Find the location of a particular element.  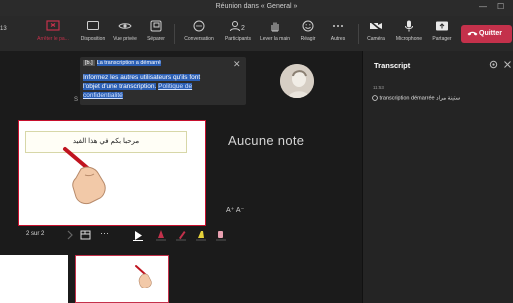

more-button: Autres is located at coordinates (338, 30).